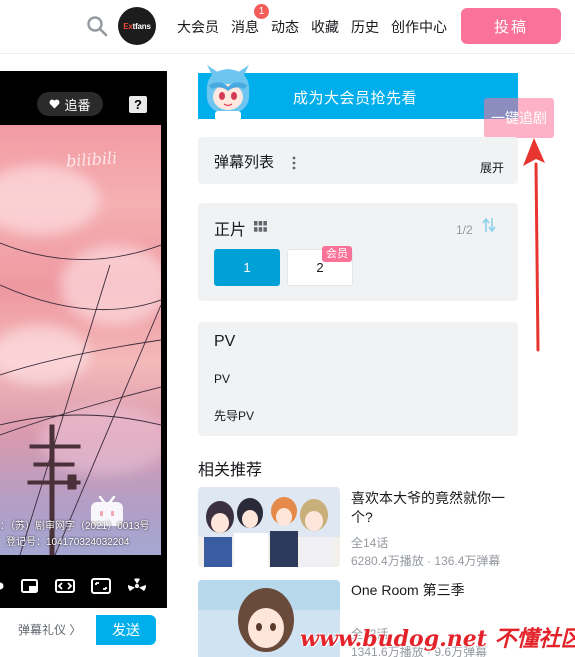  I want to click on danmaku-etiquette-link: 弹幕礼仪 〉, so click(49, 629).